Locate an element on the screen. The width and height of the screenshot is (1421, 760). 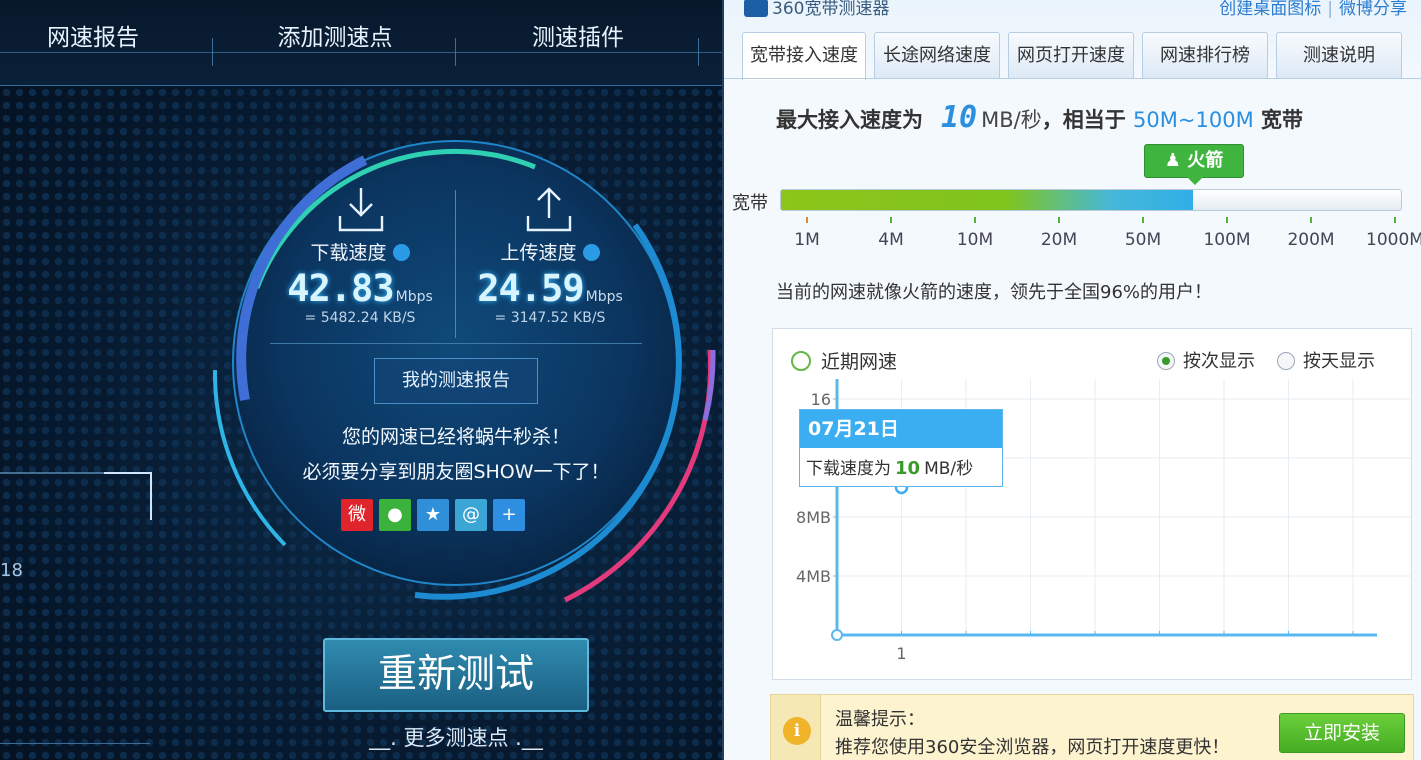
qzone-icon: ★ is located at coordinates (433, 515).